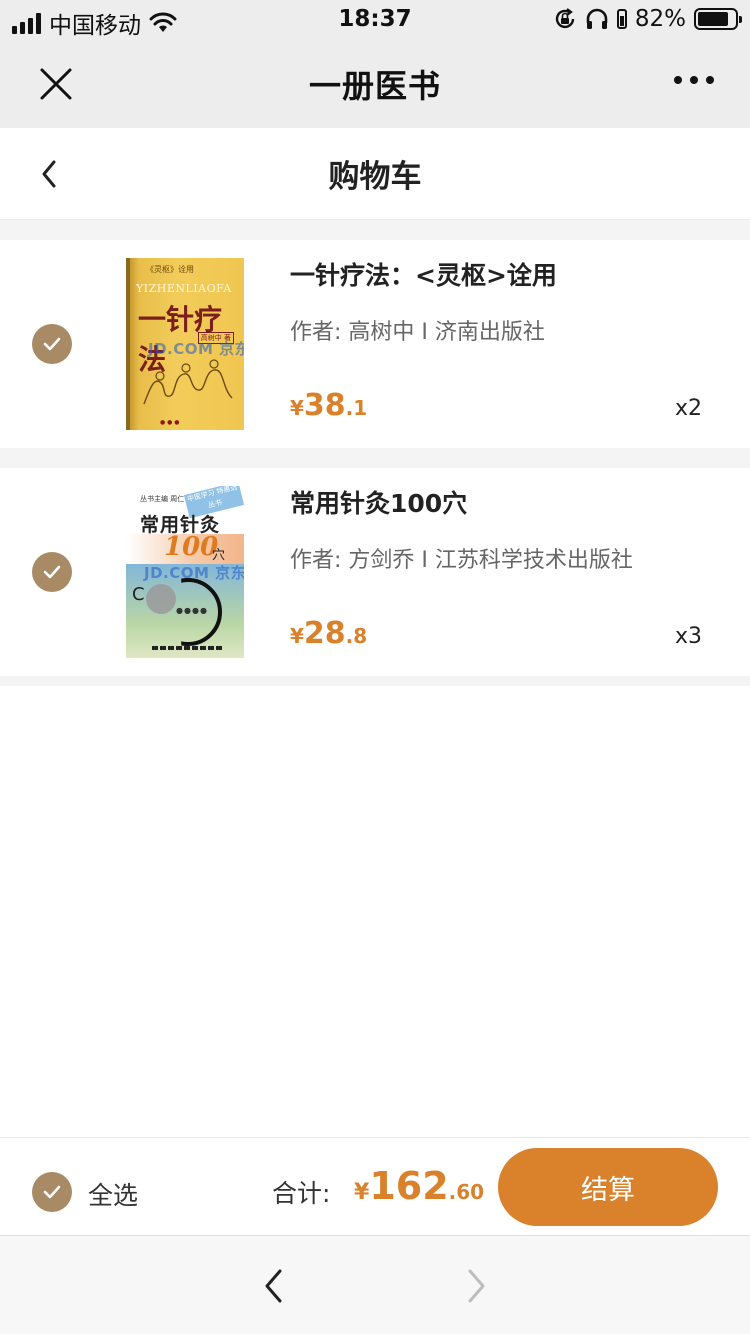 The width and height of the screenshot is (750, 1334). Describe the element at coordinates (476, 1286) in the screenshot. I see `chevron-right-icon` at that location.